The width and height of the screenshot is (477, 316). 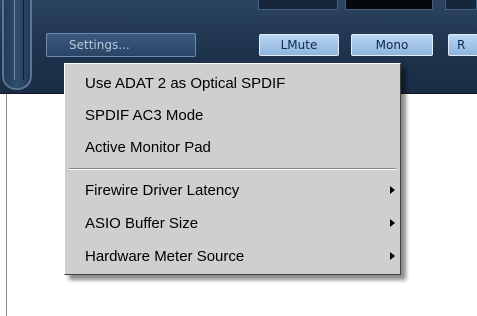 What do you see at coordinates (299, 45) in the screenshot?
I see `lmute-button: LMute` at bounding box center [299, 45].